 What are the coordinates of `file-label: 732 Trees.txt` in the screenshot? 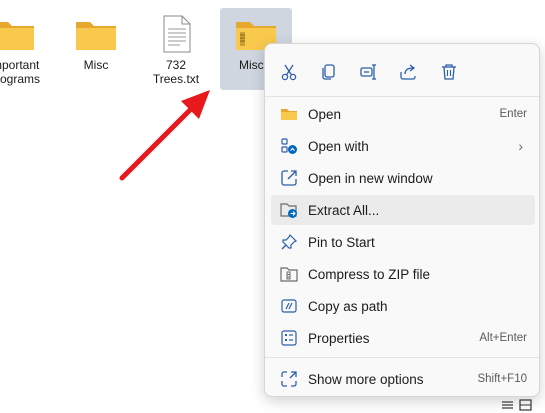 It's located at (176, 72).